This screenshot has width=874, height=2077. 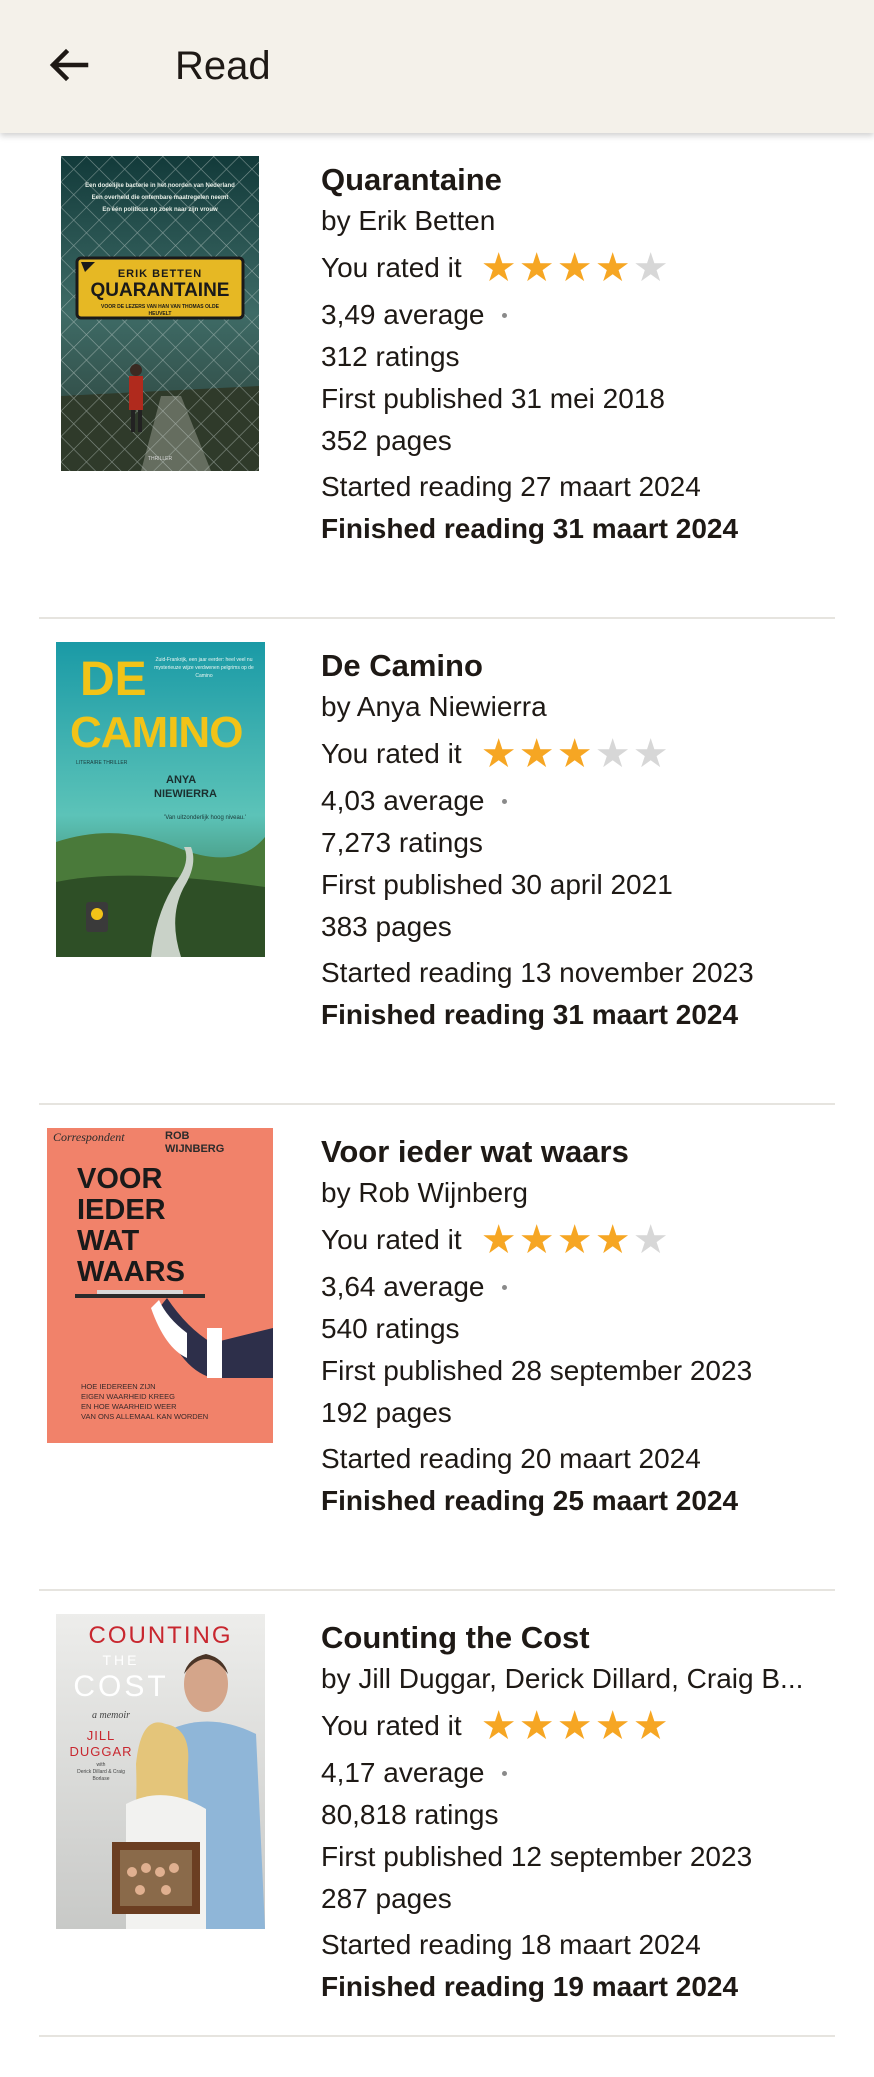 I want to click on cover-title: COUNTING, so click(x=160, y=1635).